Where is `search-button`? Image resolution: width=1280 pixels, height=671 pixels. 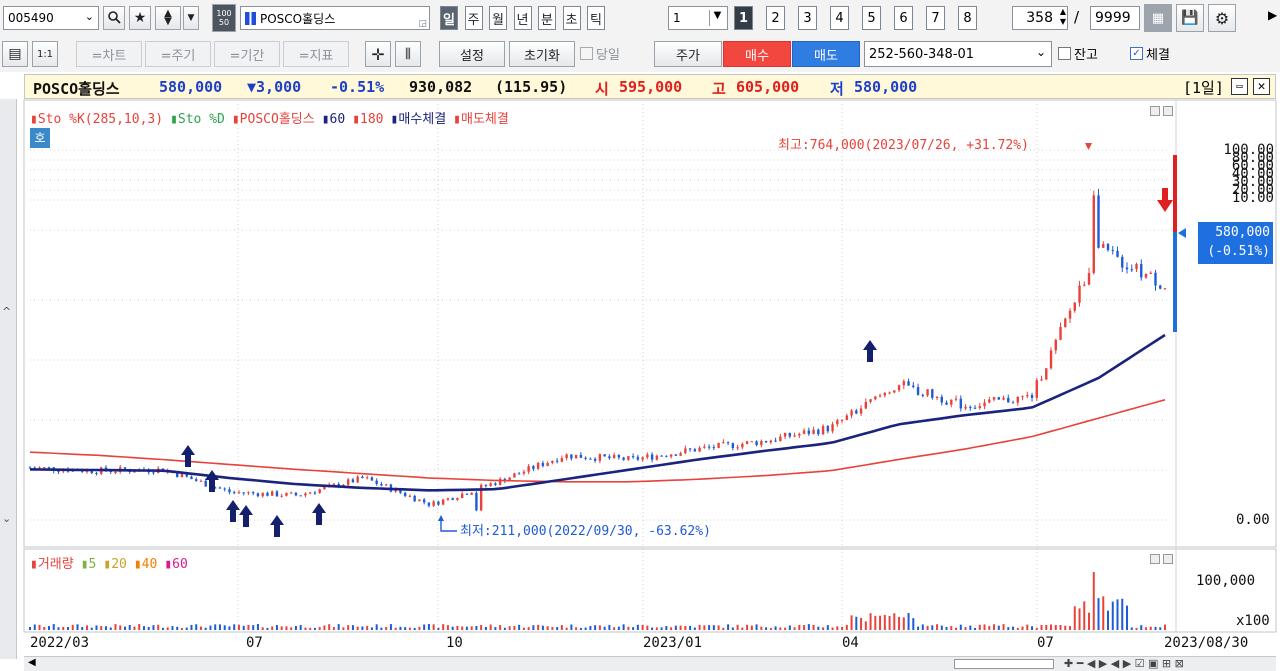
search-button is located at coordinates (114, 18).